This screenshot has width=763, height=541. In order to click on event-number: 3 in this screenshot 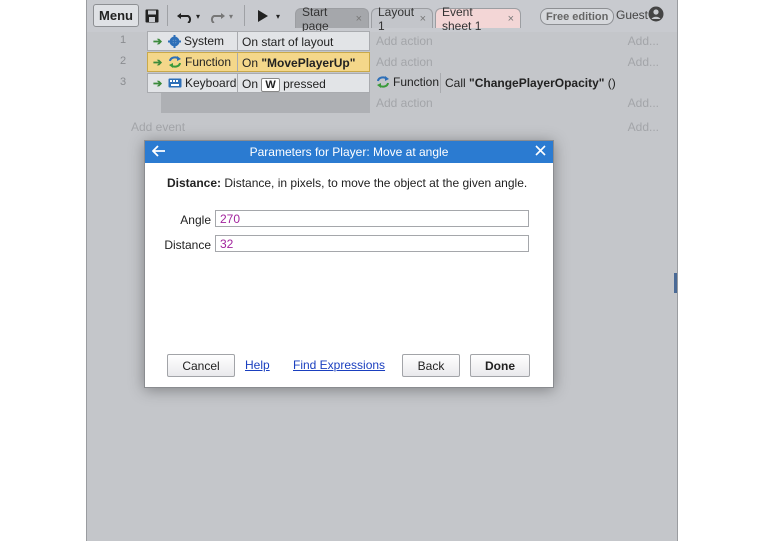, I will do `click(123, 82)`.